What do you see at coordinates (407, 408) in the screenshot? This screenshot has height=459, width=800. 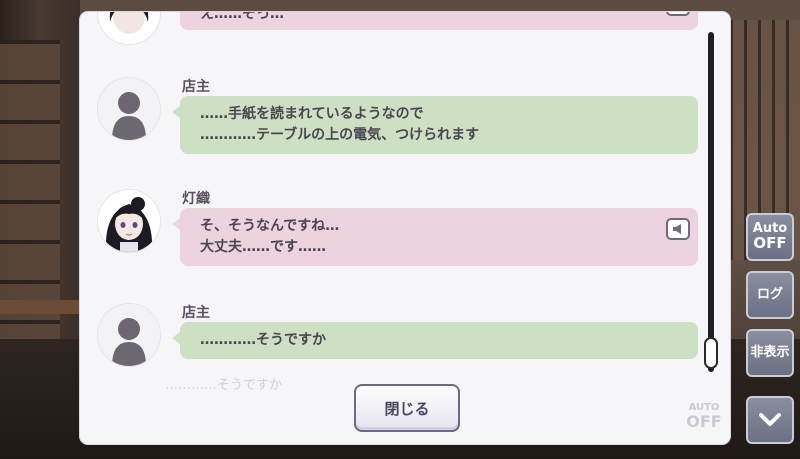 I see `close-button: 閉じる` at bounding box center [407, 408].